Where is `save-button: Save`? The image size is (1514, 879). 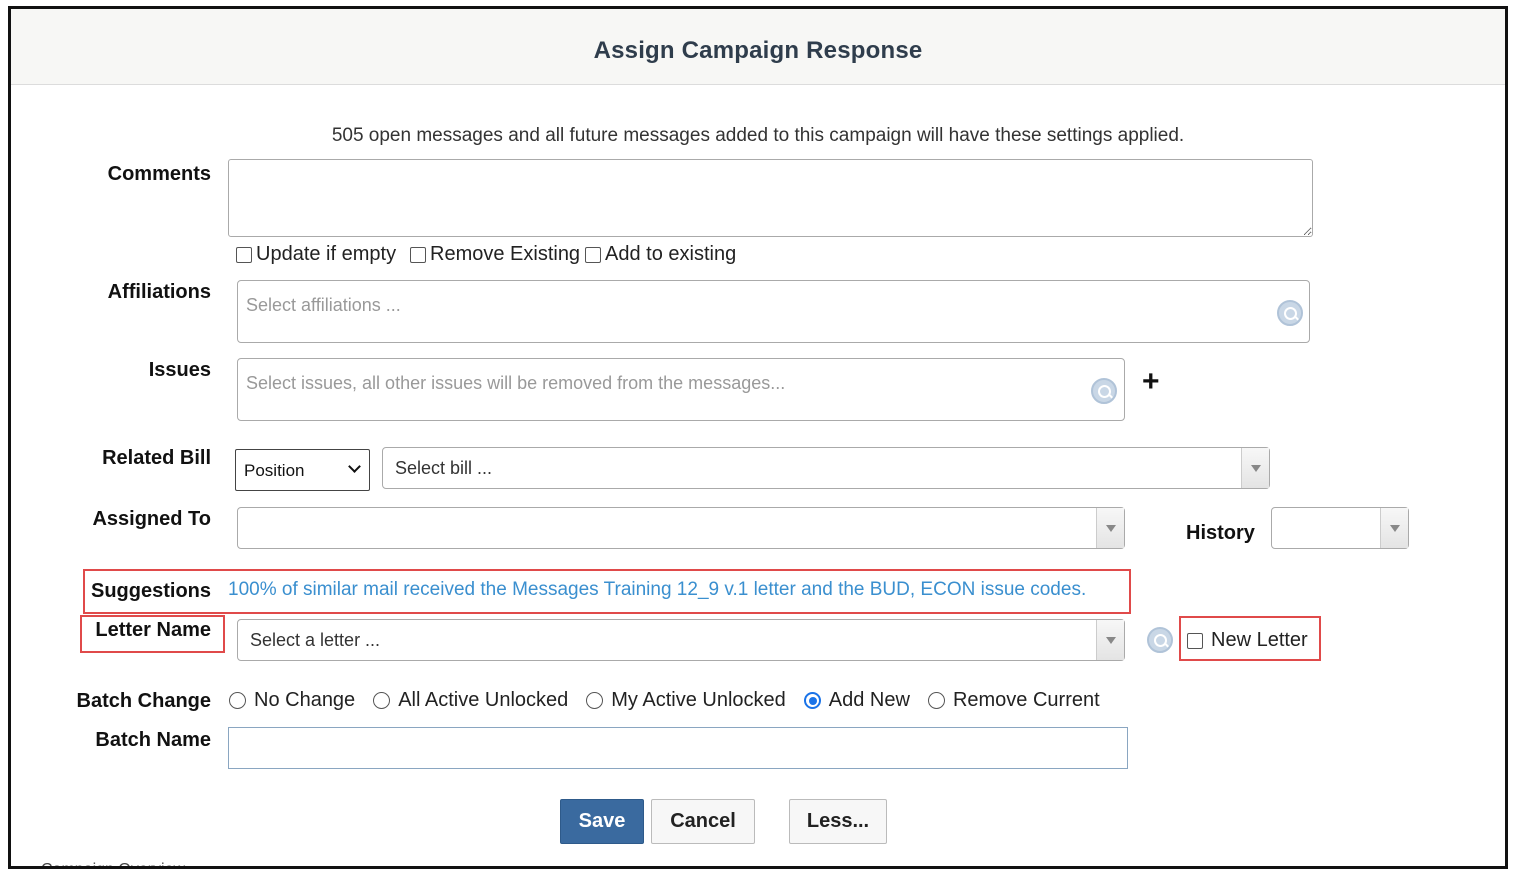
save-button: Save is located at coordinates (602, 821).